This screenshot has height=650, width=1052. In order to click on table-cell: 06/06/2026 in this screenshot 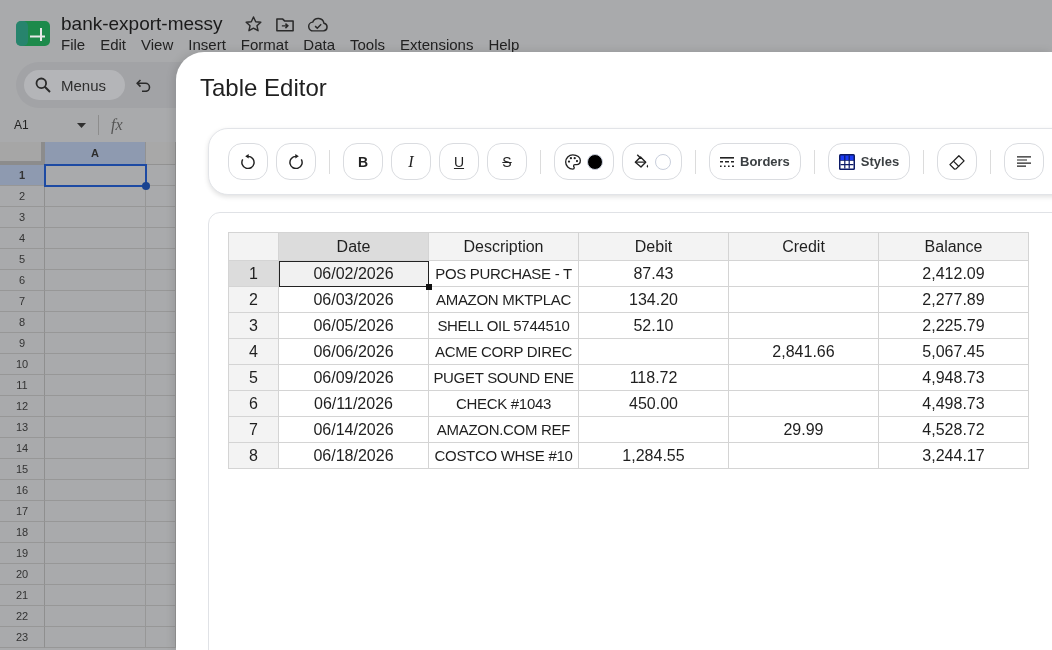, I will do `click(354, 352)`.